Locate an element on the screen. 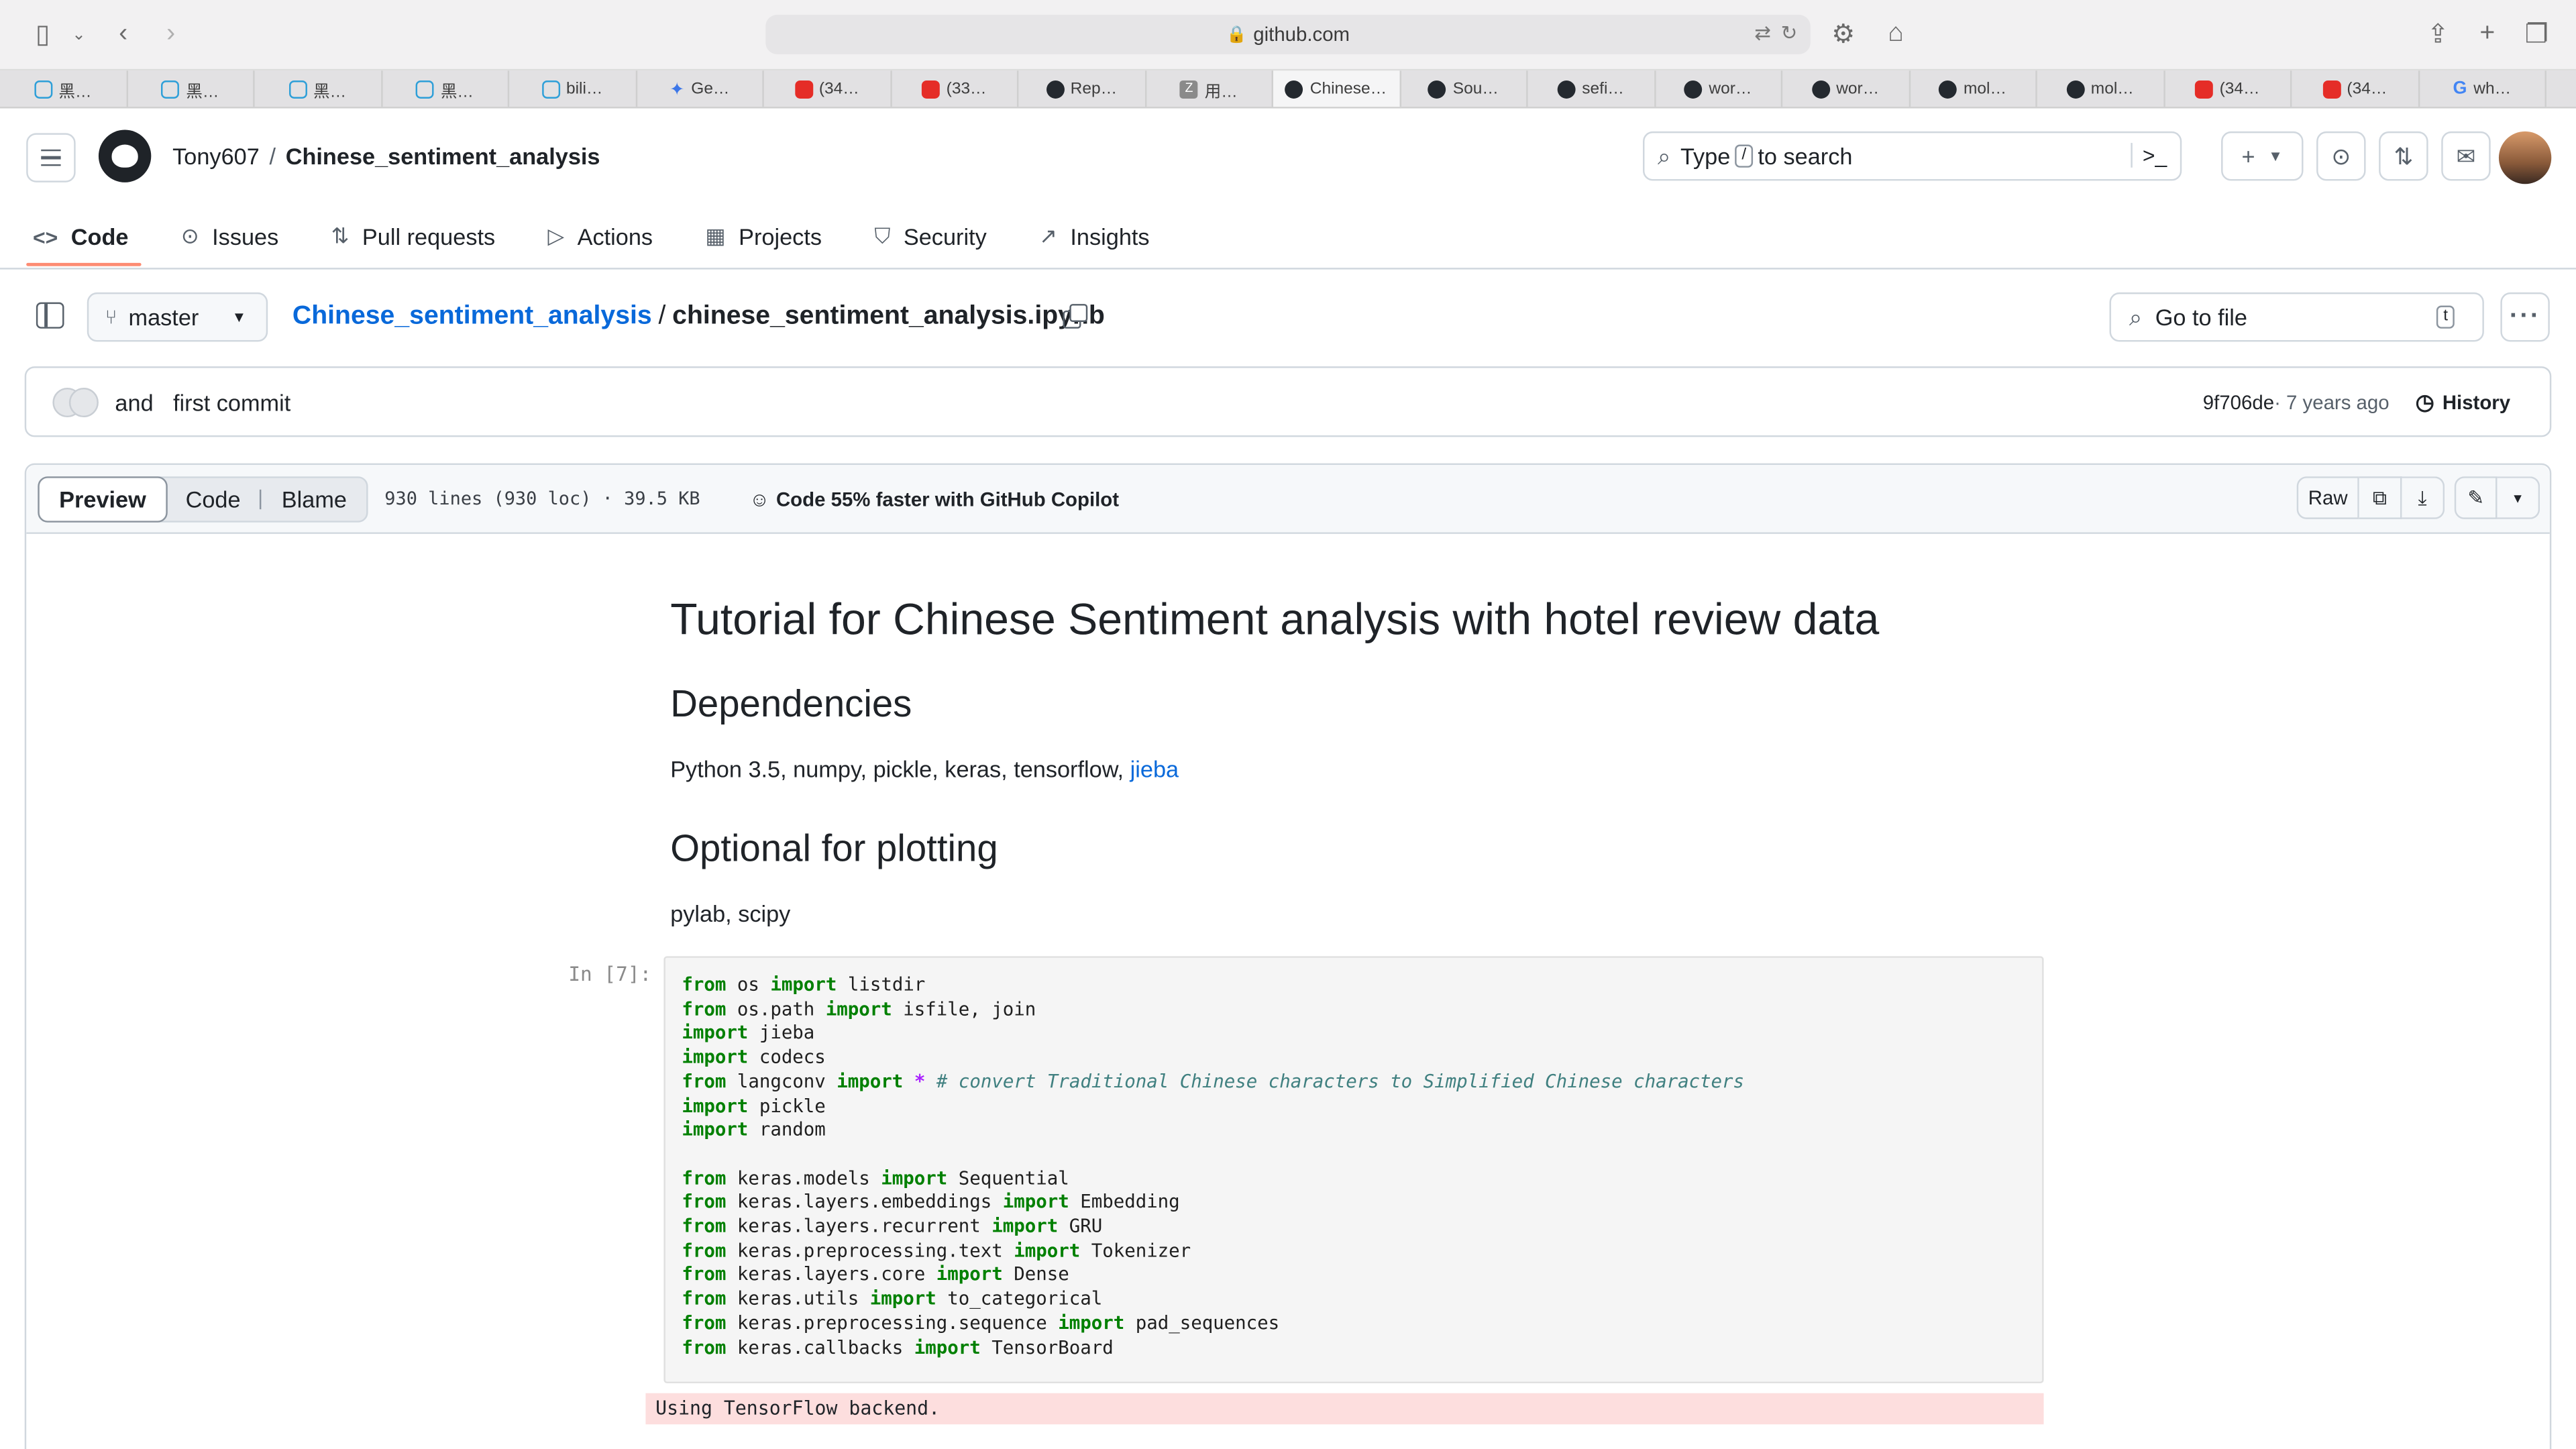  command-palette-icon: >_ is located at coordinates (2149, 155).